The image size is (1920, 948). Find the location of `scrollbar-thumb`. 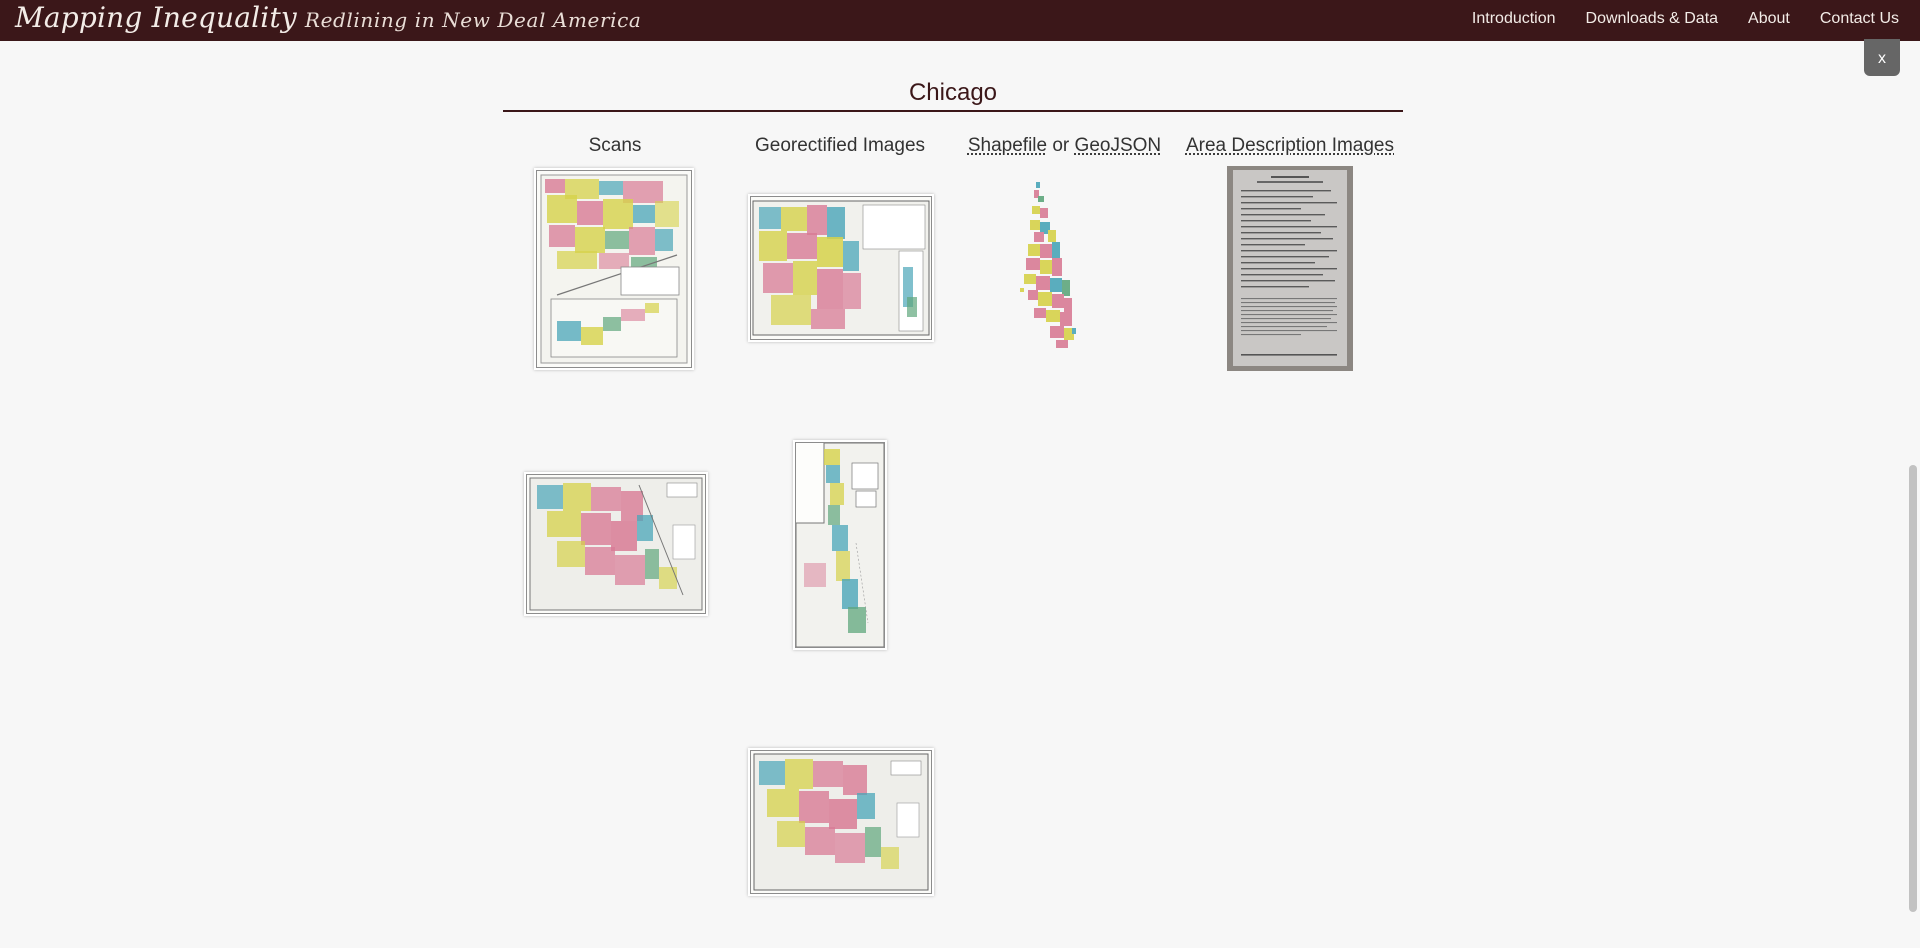

scrollbar-thumb is located at coordinates (1913, 688).